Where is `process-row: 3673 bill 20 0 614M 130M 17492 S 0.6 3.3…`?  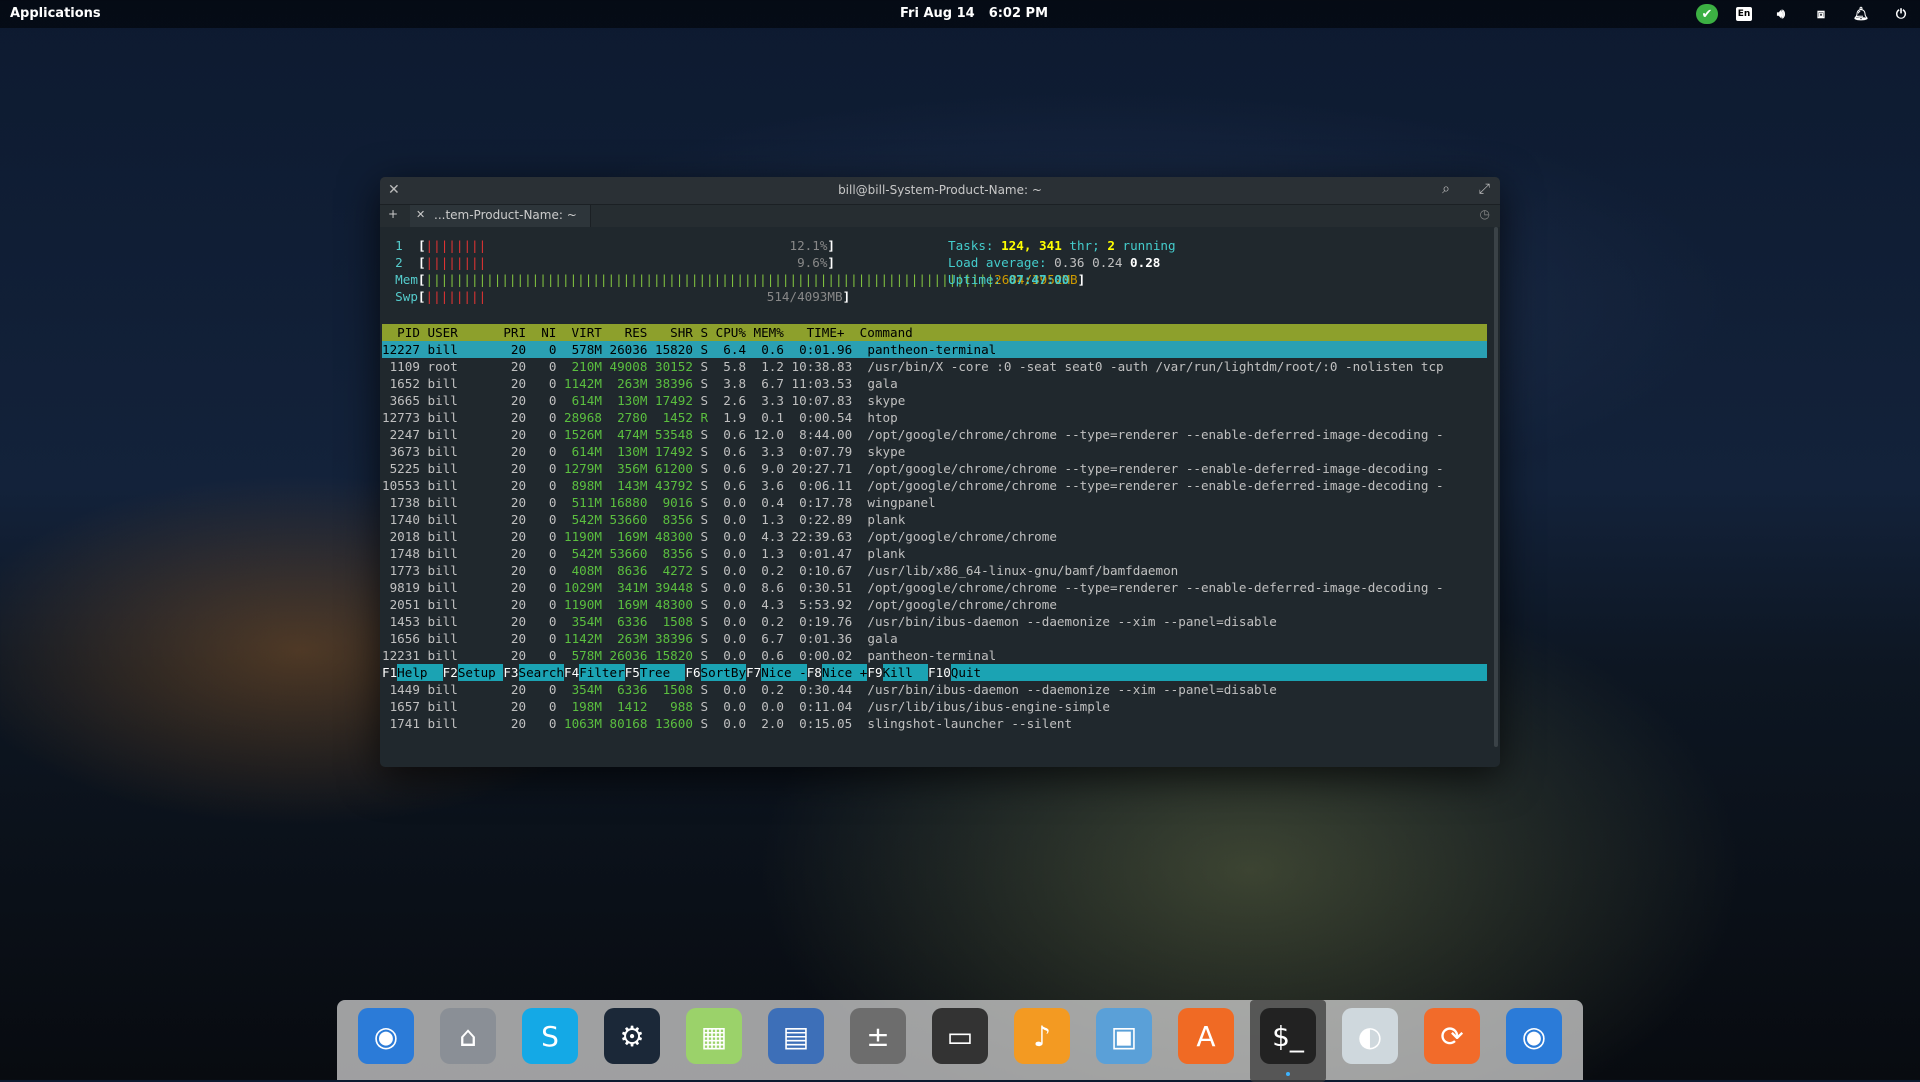 process-row: 3673 bill 20 0 614M 130M 17492 S 0.6 3.3… is located at coordinates (934, 451).